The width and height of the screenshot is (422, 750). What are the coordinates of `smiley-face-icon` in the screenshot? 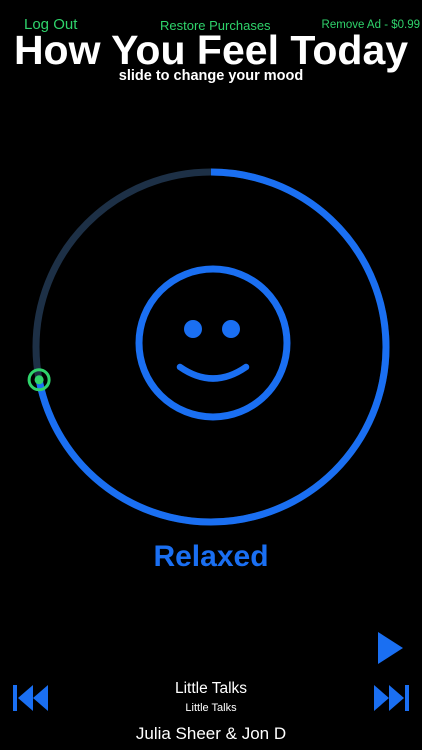 It's located at (213, 343).